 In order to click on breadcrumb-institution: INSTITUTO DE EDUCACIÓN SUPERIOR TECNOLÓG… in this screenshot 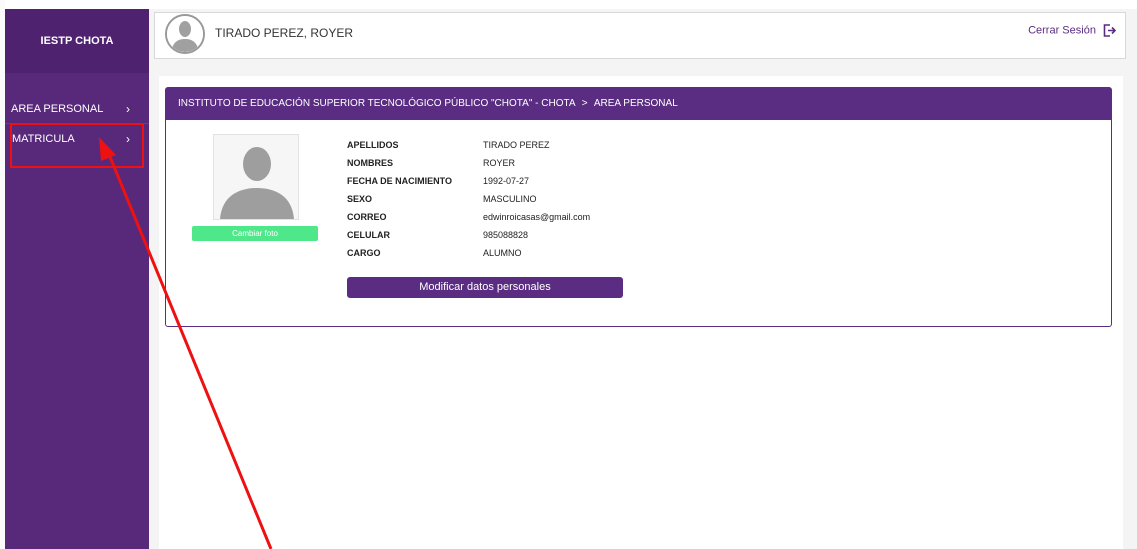, I will do `click(376, 103)`.